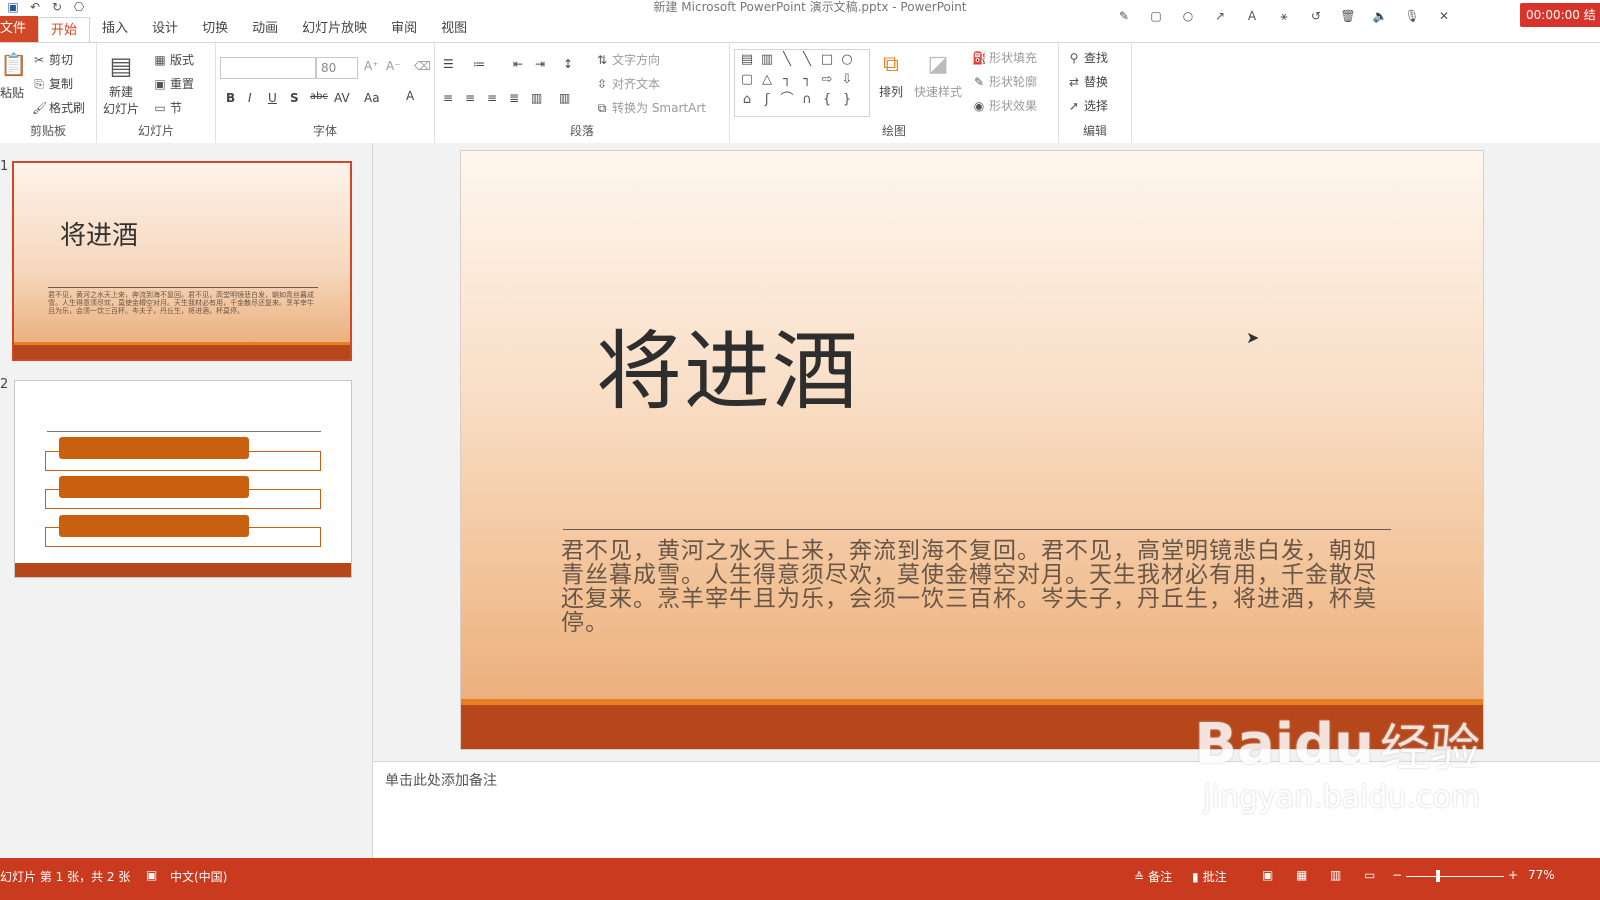  What do you see at coordinates (265, 29) in the screenshot?
I see `tab-animations: 动画` at bounding box center [265, 29].